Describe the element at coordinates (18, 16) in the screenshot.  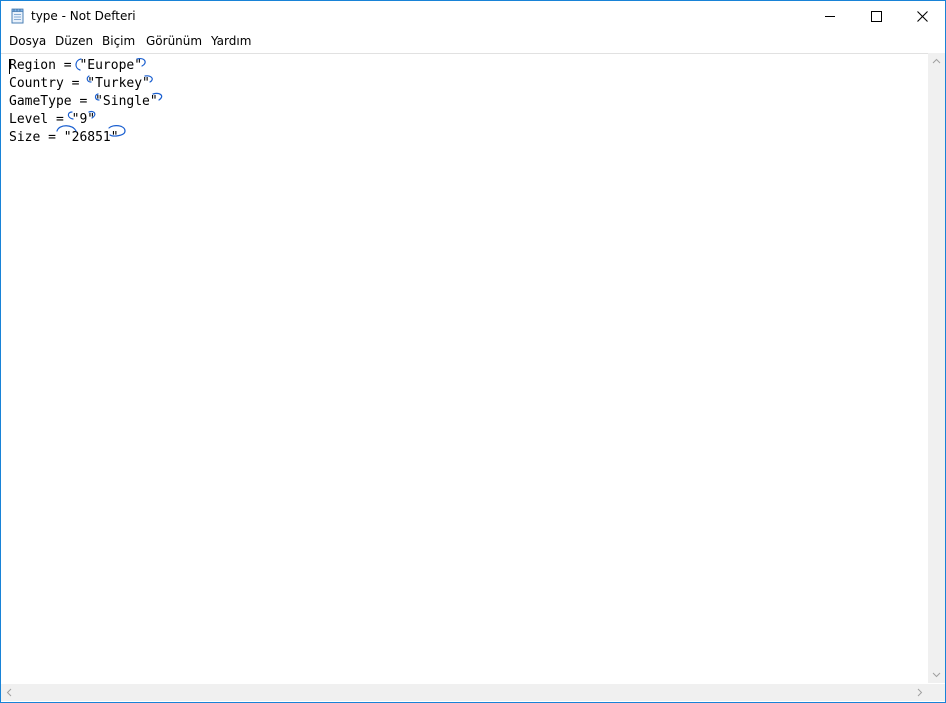
I see `notepad-icon` at that location.